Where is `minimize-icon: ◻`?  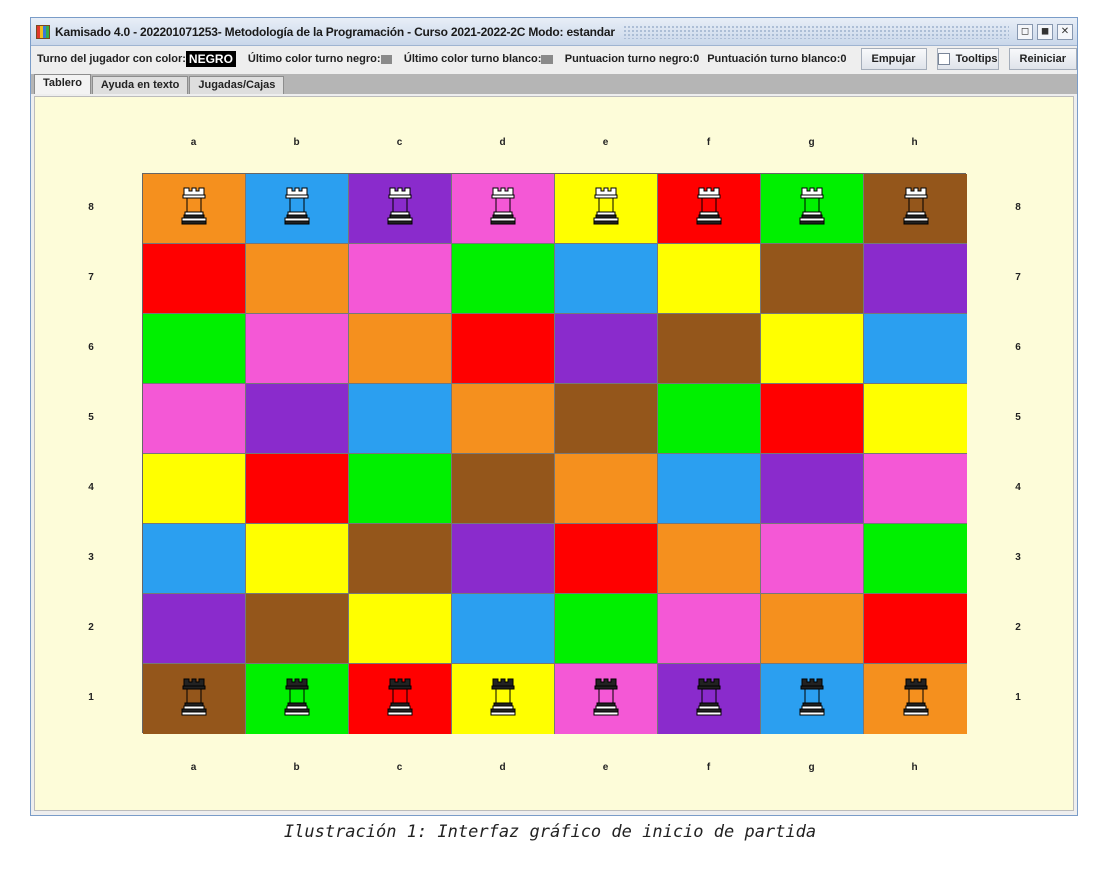
minimize-icon: ◻ is located at coordinates (1025, 31).